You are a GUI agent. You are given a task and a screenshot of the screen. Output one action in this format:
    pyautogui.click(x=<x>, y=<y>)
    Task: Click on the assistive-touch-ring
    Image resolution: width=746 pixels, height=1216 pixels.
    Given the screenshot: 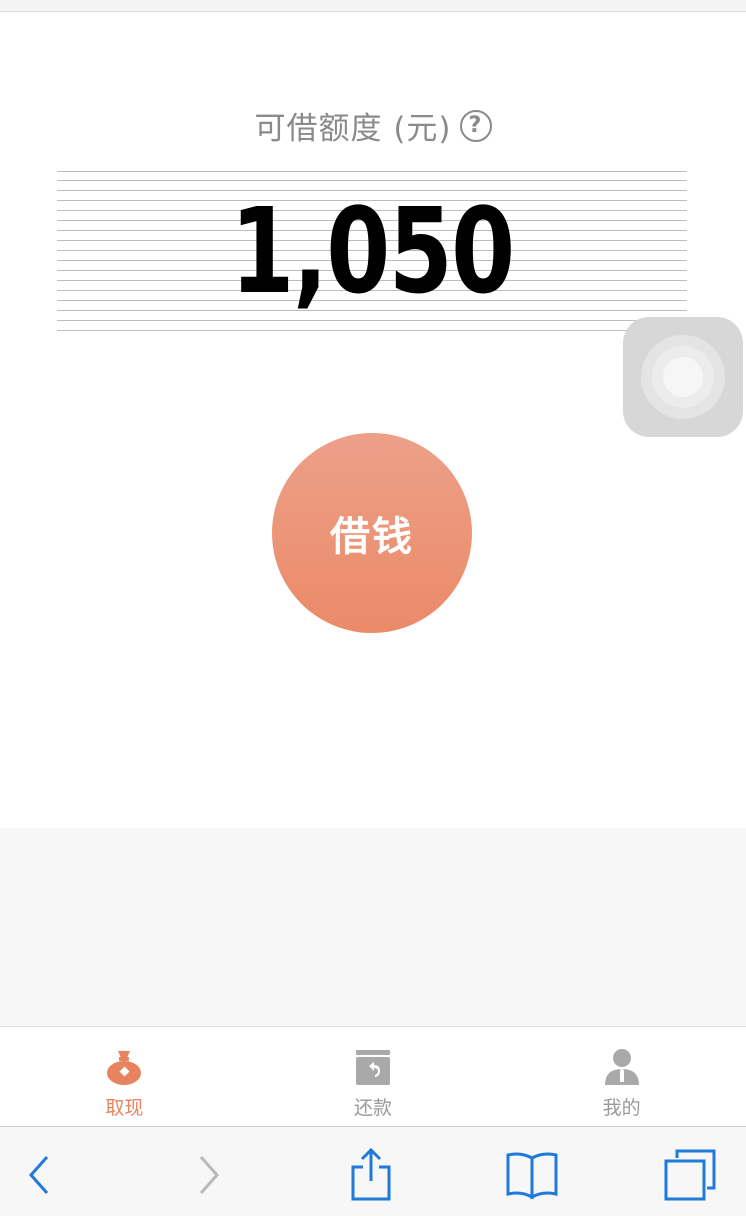 What is the action you would take?
    pyautogui.click(x=683, y=377)
    